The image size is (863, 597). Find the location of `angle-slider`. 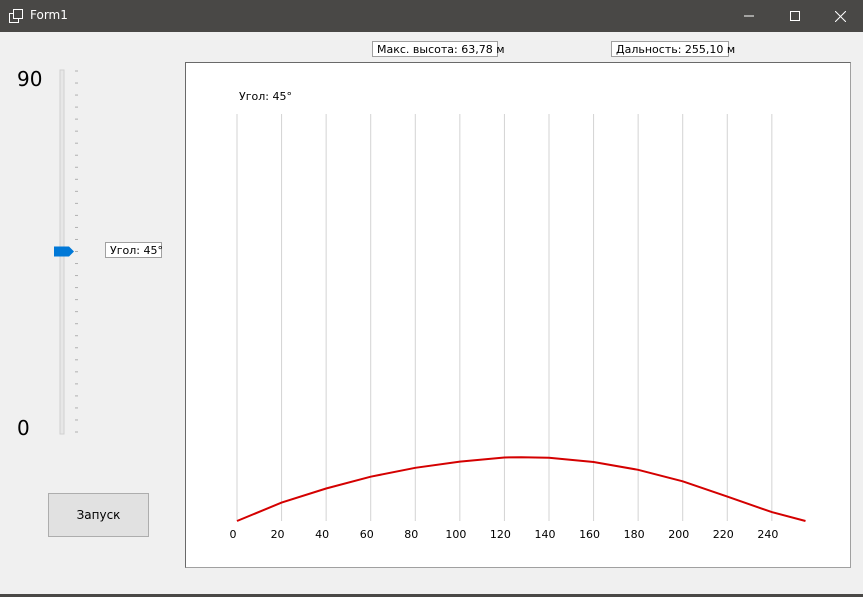

angle-slider is located at coordinates (70, 252).